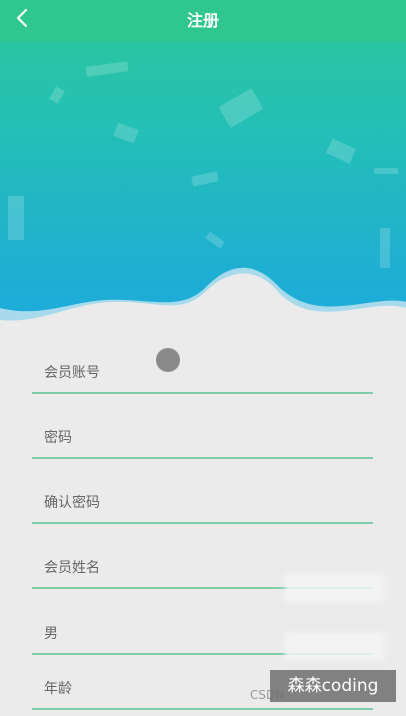 Image resolution: width=406 pixels, height=716 pixels. I want to click on member-account-field, so click(202, 371).